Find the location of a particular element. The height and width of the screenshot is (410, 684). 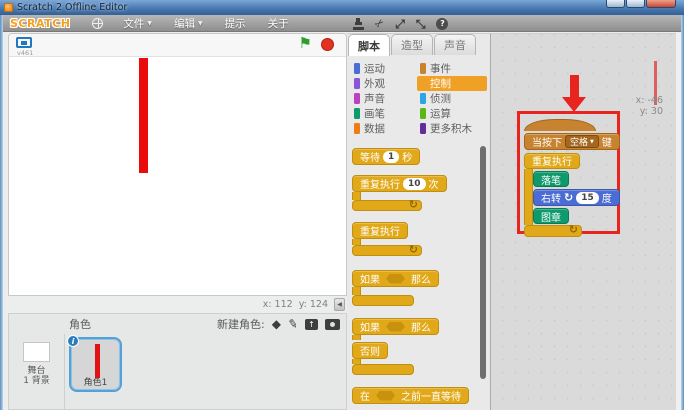

forever-bottom: ↻ is located at coordinates (553, 230).